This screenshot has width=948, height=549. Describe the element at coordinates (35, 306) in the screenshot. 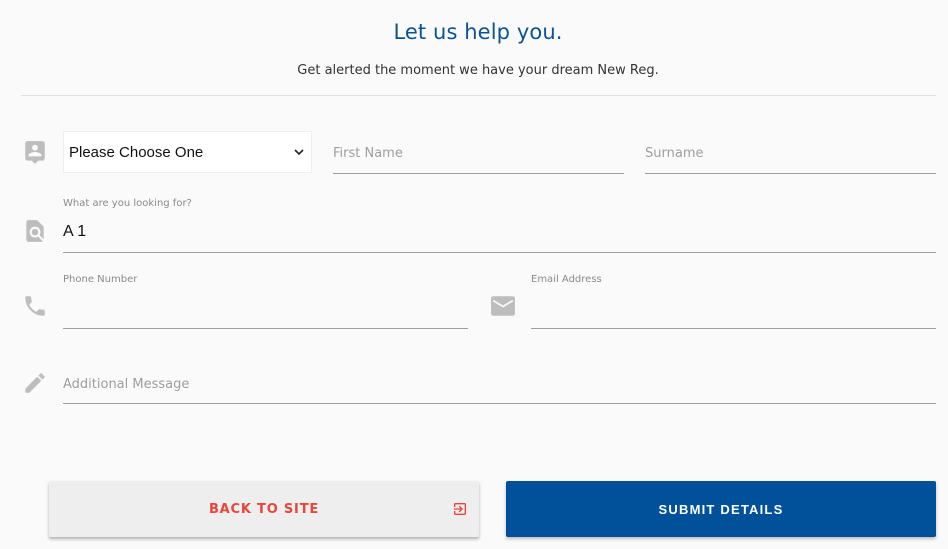

I see `phone-icon` at that location.